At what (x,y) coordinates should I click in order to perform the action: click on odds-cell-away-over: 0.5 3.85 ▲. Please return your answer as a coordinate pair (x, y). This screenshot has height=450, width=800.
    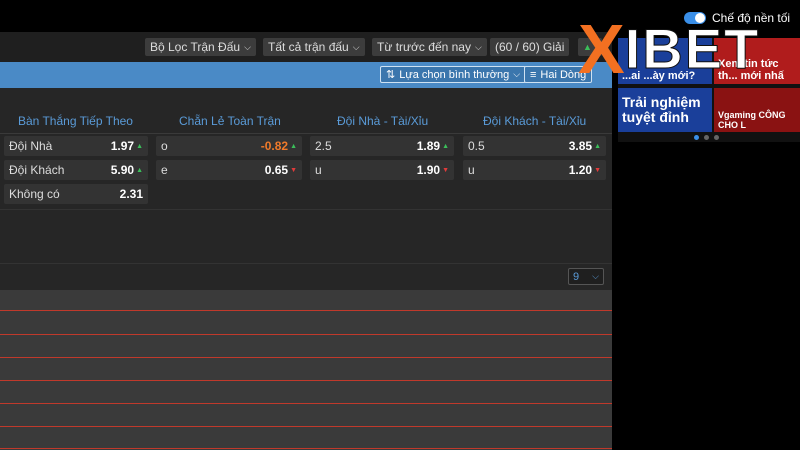
    Looking at the image, I should click on (534, 146).